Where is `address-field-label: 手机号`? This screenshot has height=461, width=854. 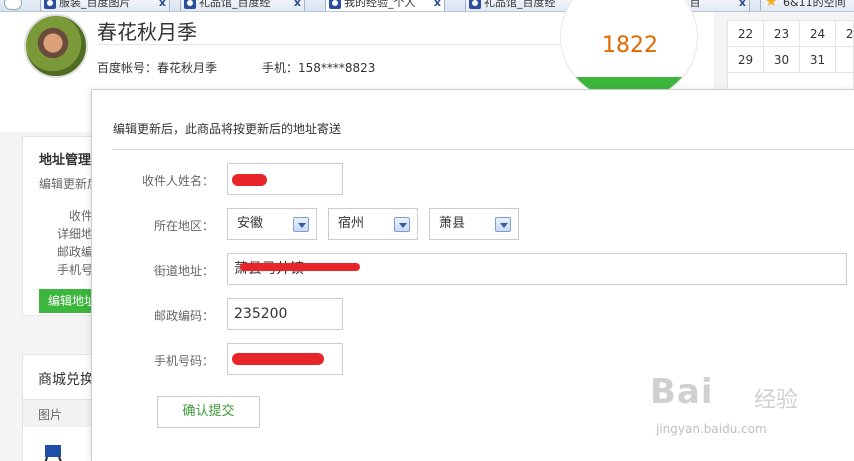 address-field-label: 手机号 is located at coordinates (75, 270).